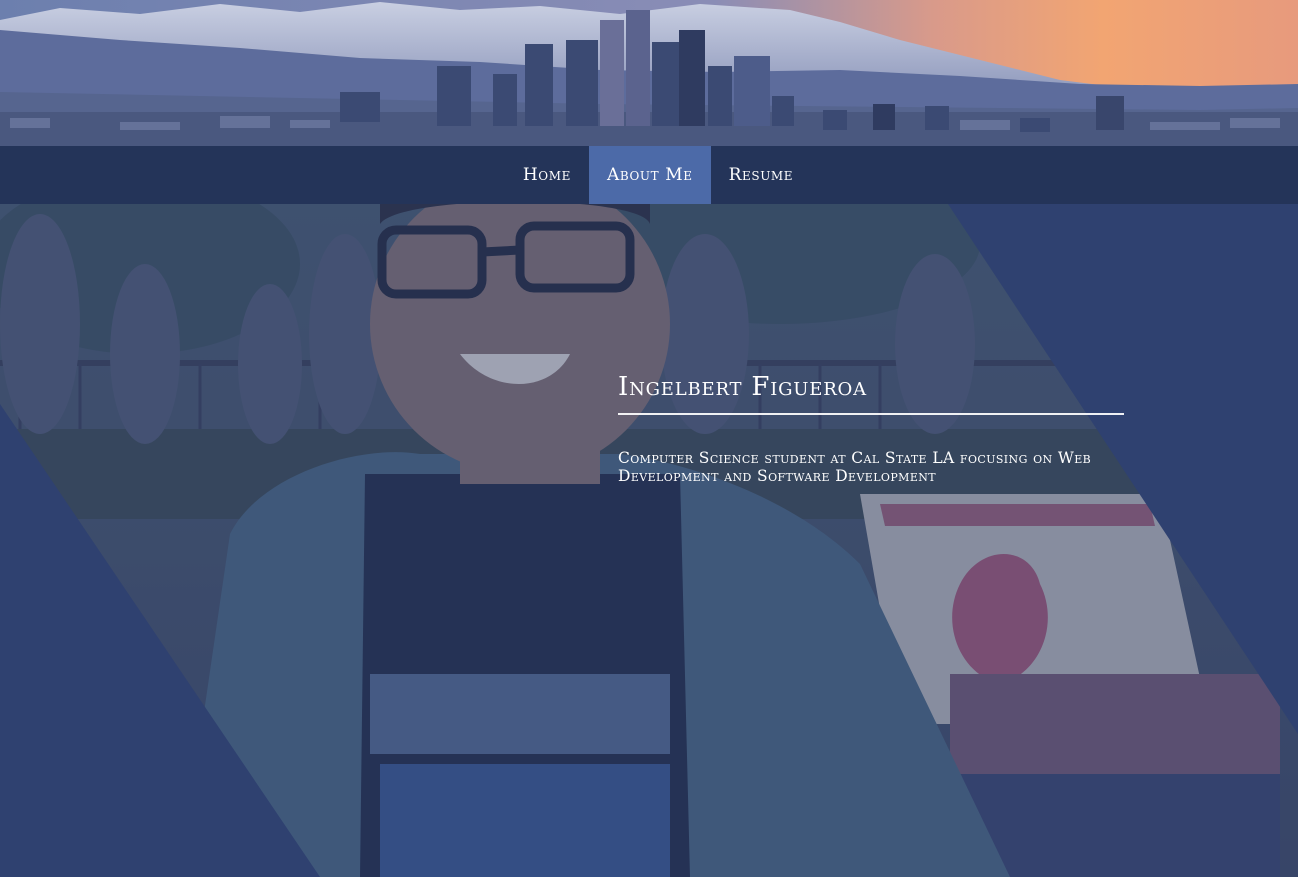 The image size is (1298, 877). I want to click on nav-menu: Home About Me Resume, so click(658, 175).